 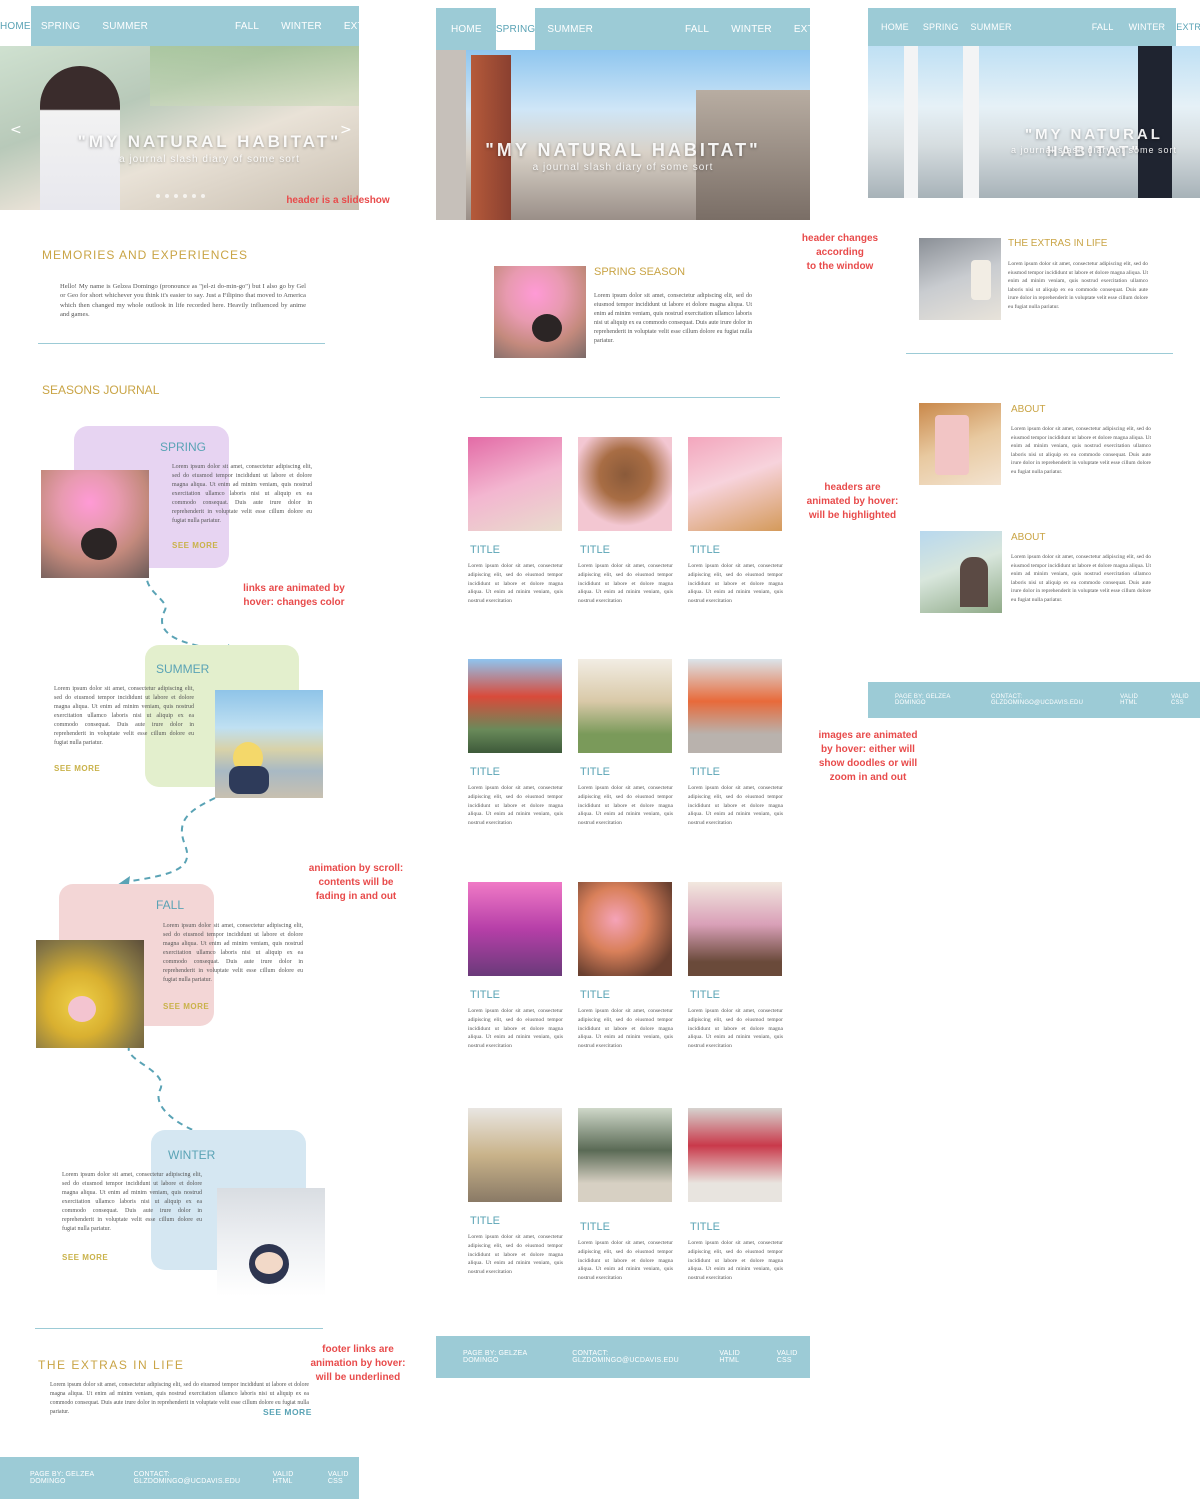 What do you see at coordinates (491, 137) in the screenshot?
I see `clock-tower` at bounding box center [491, 137].